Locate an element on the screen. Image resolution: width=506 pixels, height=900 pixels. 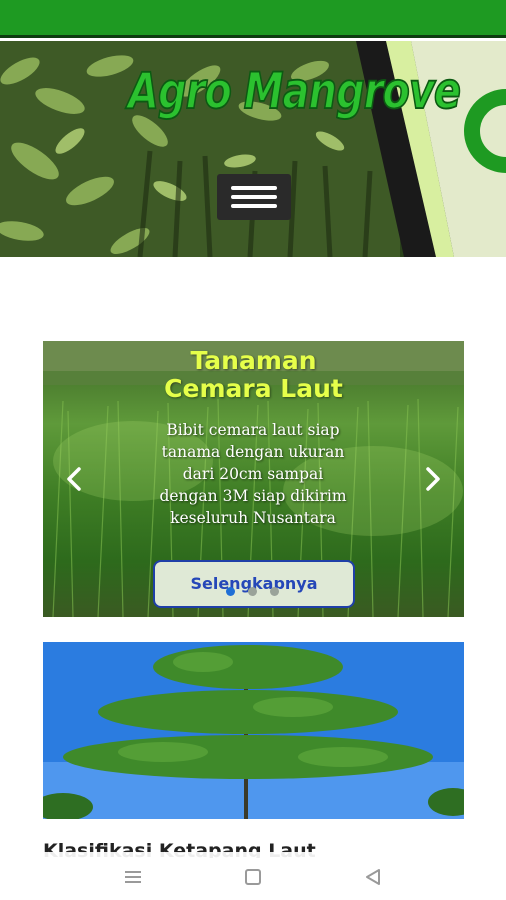
chevron-left-icon is located at coordinates (75, 479).